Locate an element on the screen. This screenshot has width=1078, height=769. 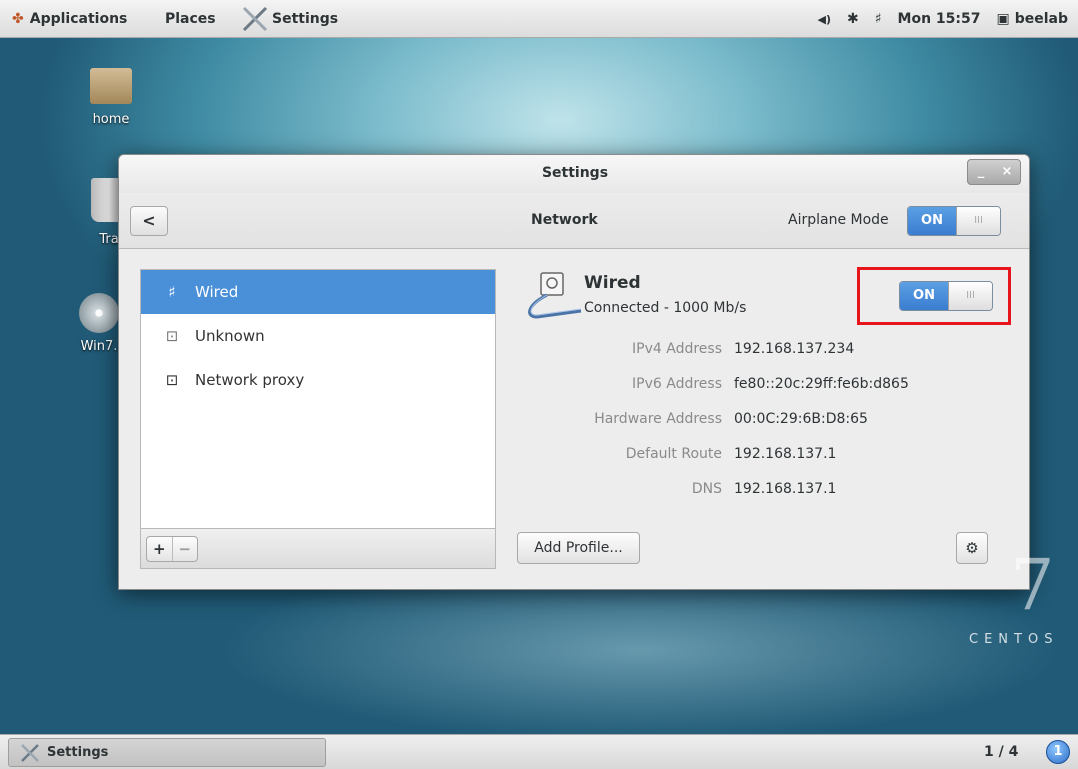
active-app-label: Settings is located at coordinates (305, 18).